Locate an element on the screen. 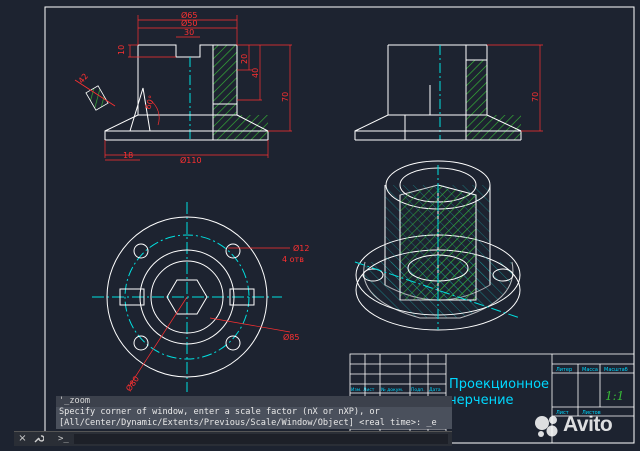  dim-d60: 60° is located at coordinates (149, 102).